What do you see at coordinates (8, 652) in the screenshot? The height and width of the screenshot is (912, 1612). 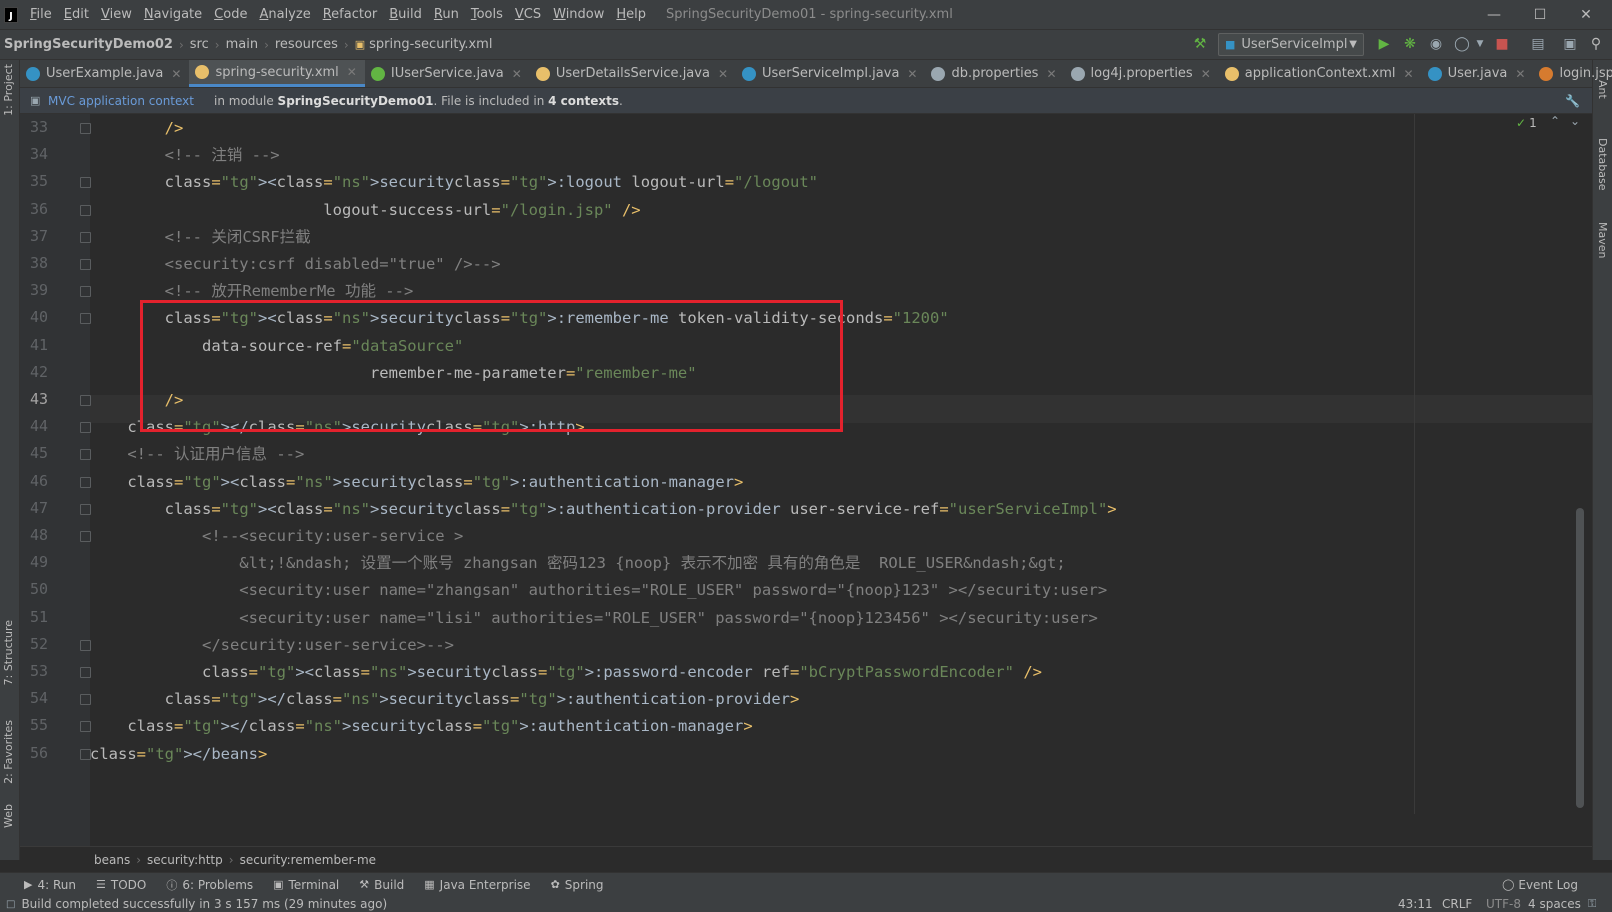 I see `structure-tool-button: 7: Structure` at bounding box center [8, 652].